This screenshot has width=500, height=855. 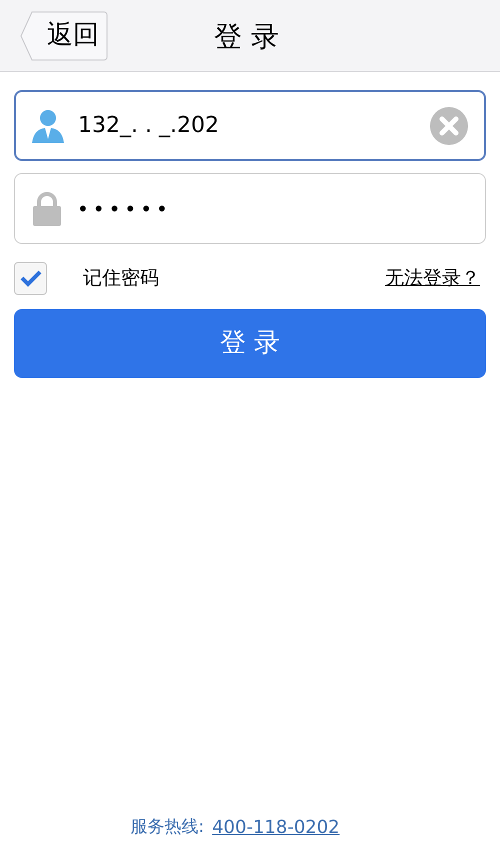 What do you see at coordinates (246, 37) in the screenshot?
I see `page-title: 登 录` at bounding box center [246, 37].